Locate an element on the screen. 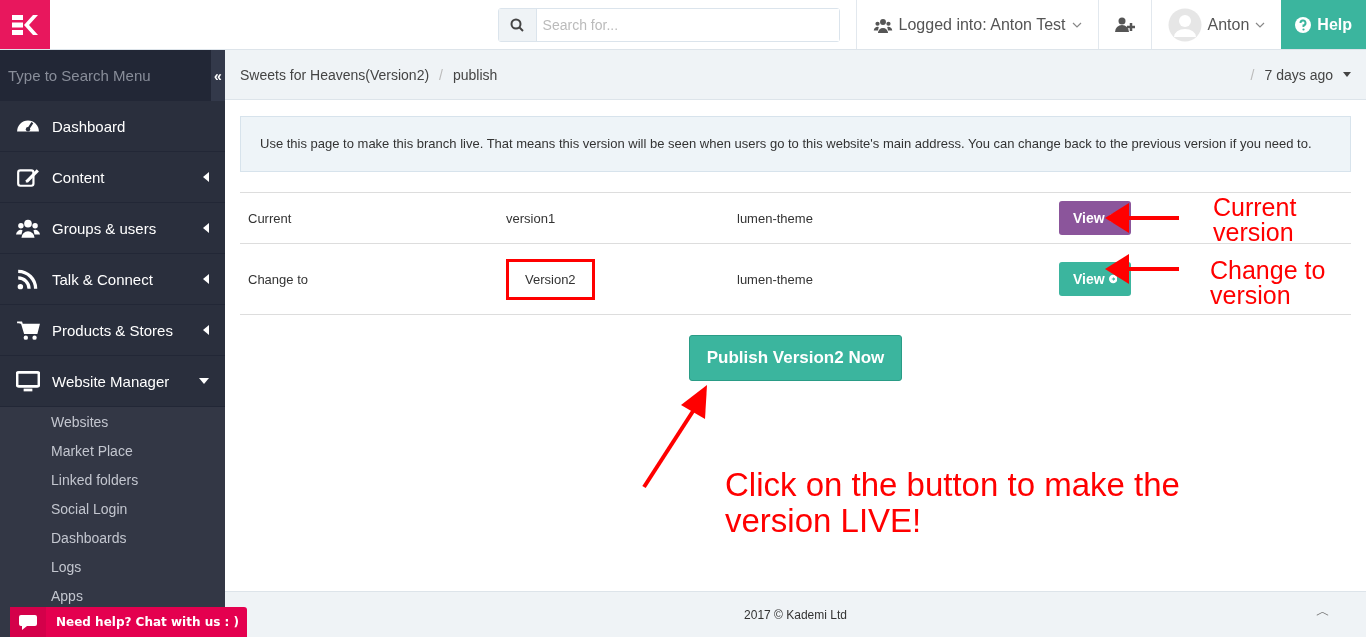 This screenshot has width=1366, height=637. info-notice: Use this page to make this branch live. That means this version will be seen when users go to this website's main address. You can change back to the previous version if you need to. is located at coordinates (795, 144).